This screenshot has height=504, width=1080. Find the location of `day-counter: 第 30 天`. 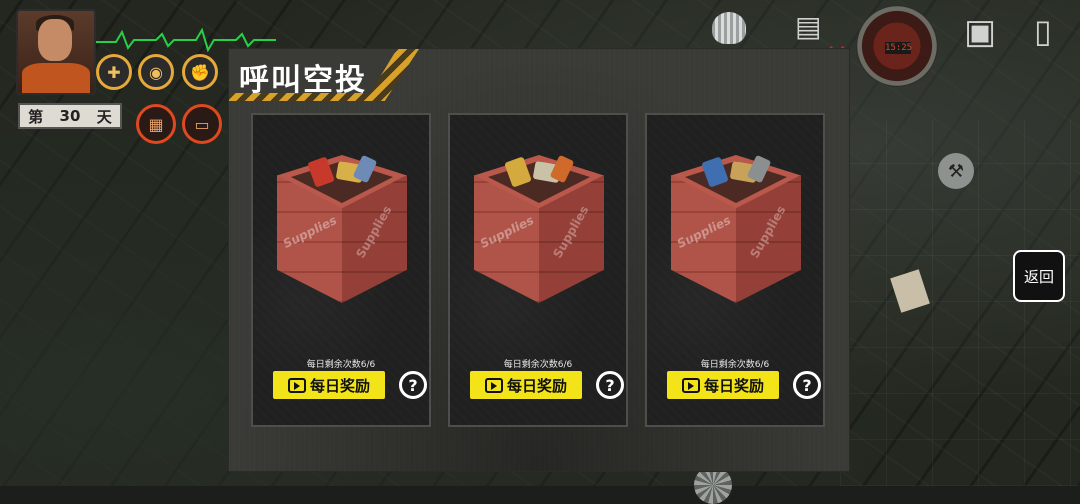

day-counter: 第 30 天 is located at coordinates (70, 116).